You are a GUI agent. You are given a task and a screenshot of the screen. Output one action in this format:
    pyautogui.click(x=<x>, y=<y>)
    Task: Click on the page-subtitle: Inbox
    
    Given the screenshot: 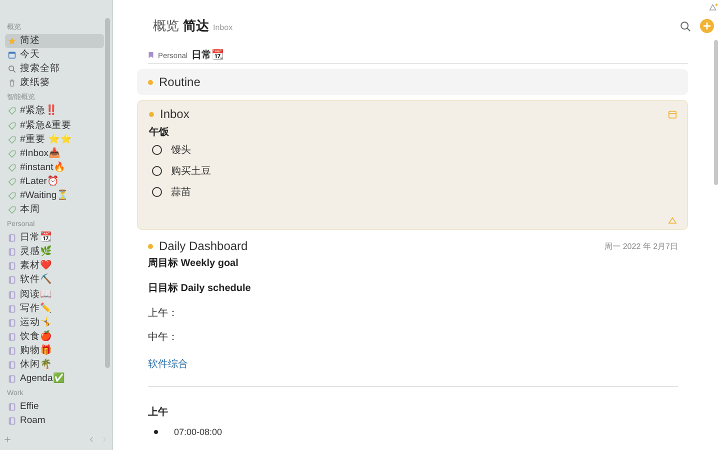 What is the action you would take?
    pyautogui.click(x=223, y=27)
    